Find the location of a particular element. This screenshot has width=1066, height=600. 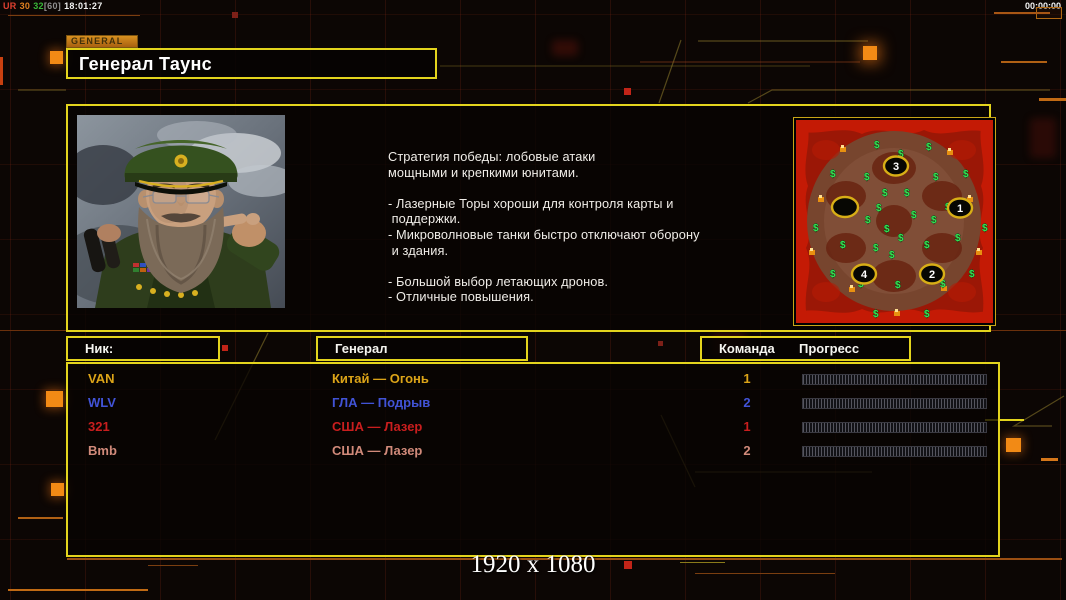

general-tab: GENERAL is located at coordinates (102, 41).